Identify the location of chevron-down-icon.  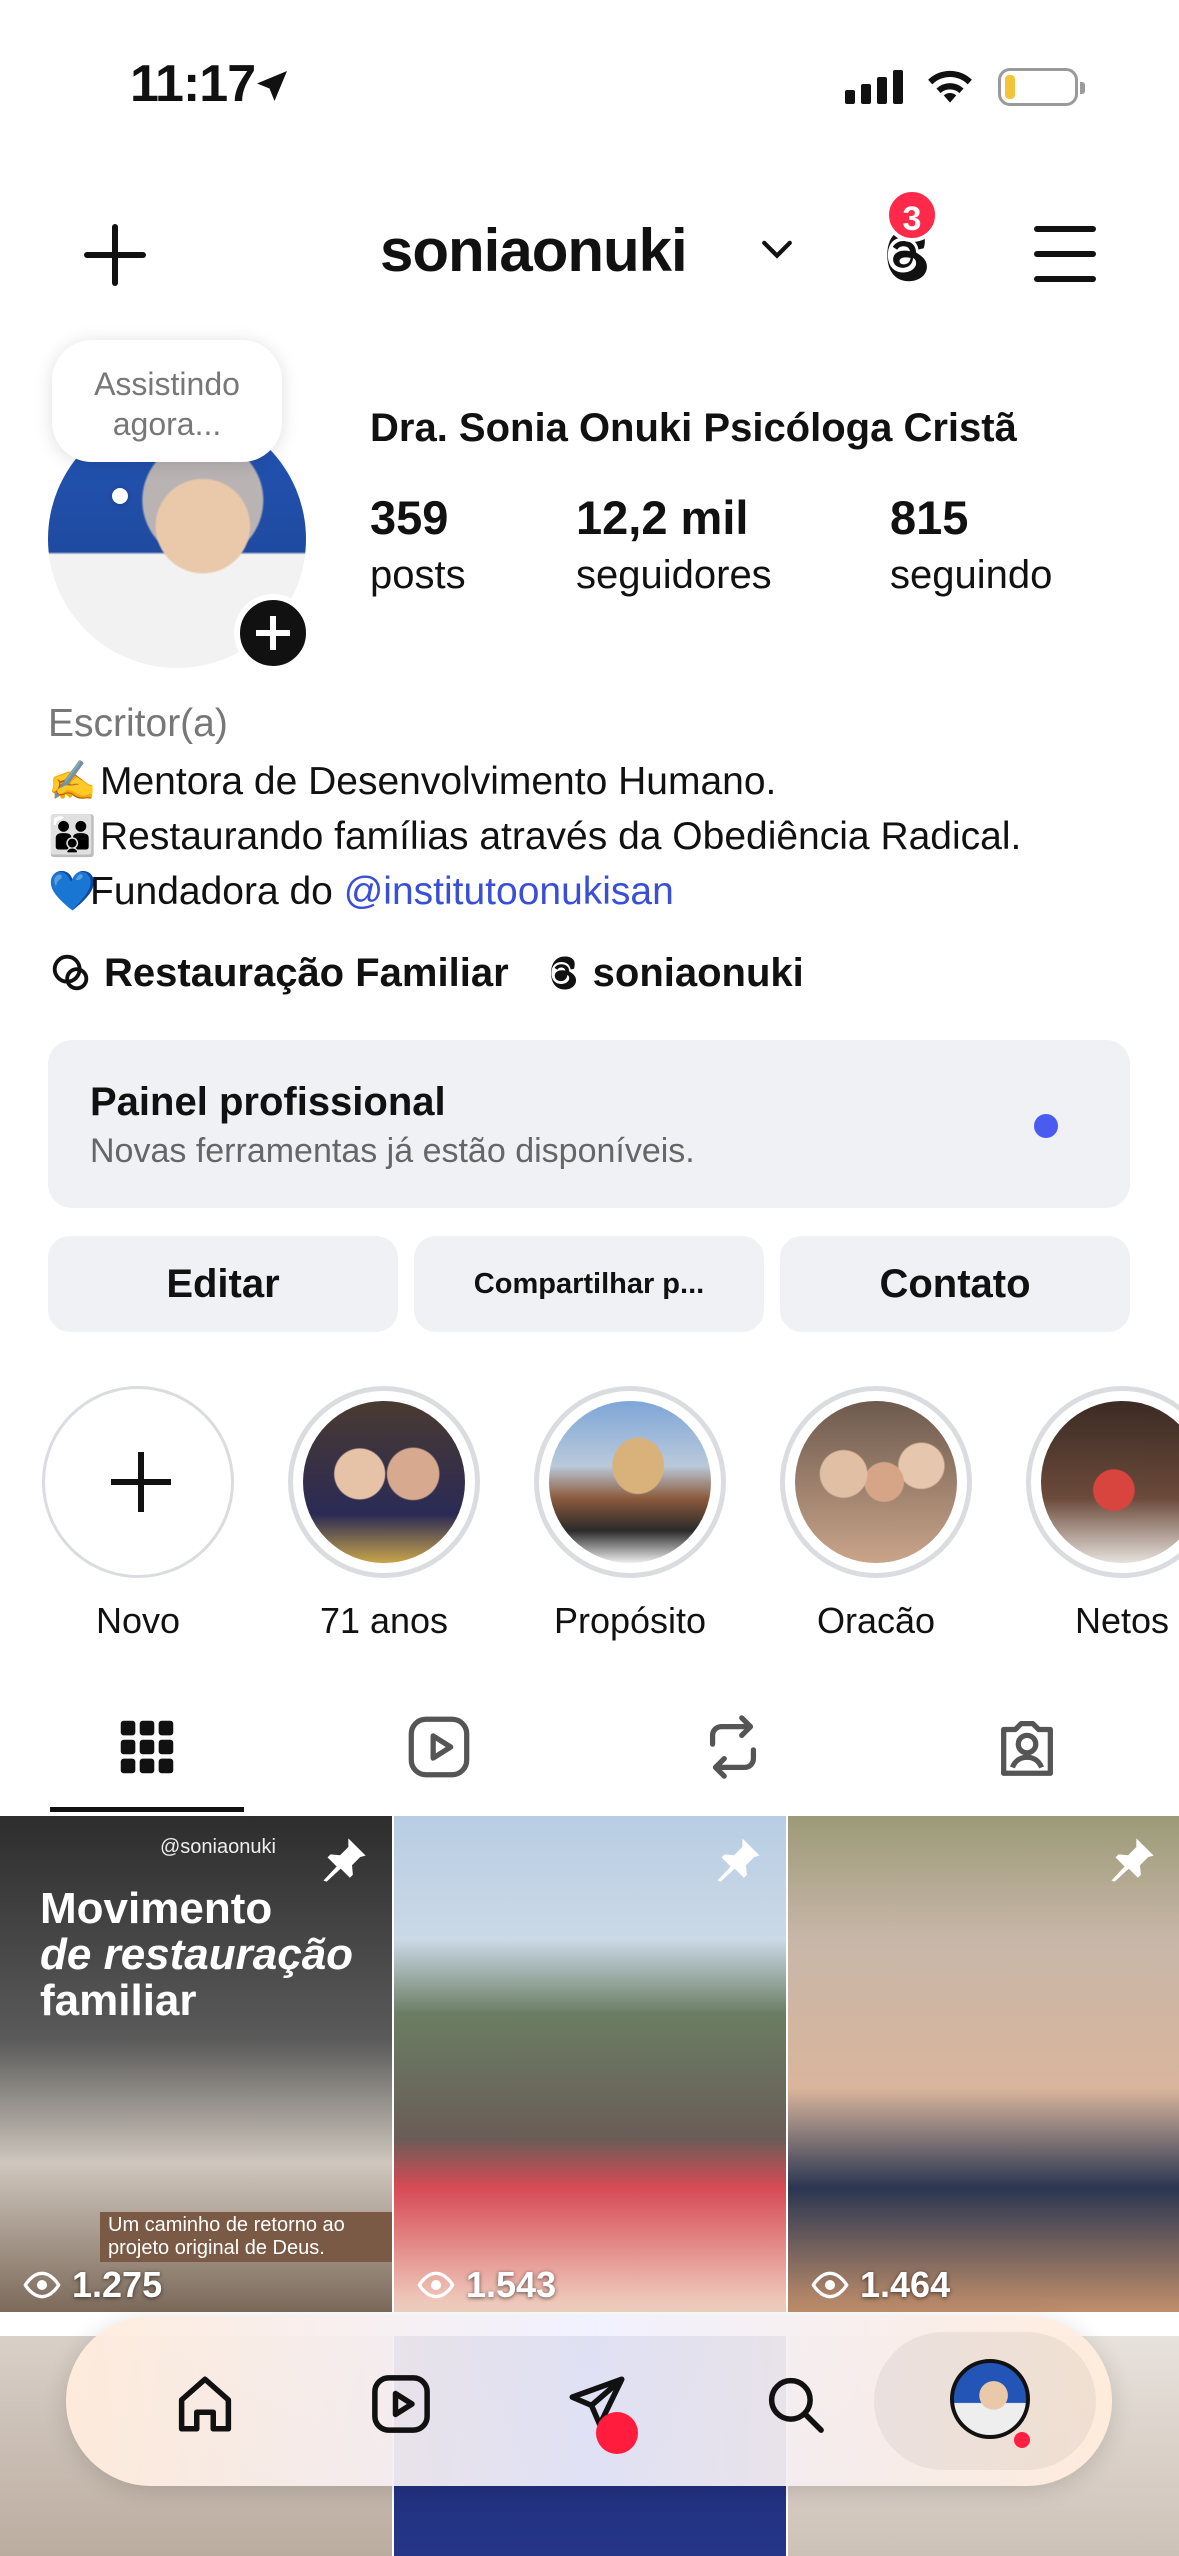
(777, 250).